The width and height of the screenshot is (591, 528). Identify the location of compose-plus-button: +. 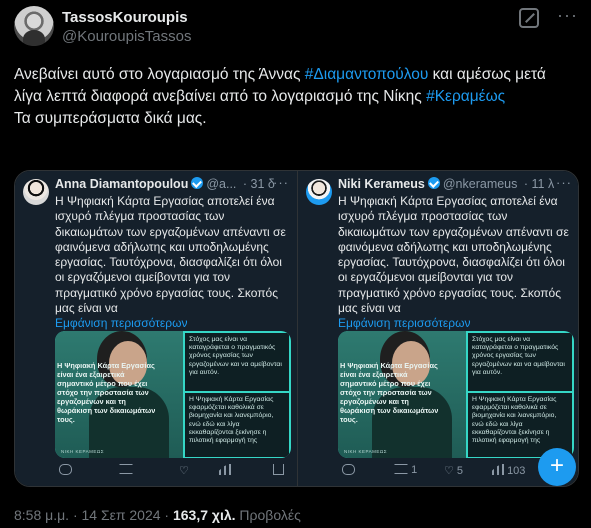
(557, 467).